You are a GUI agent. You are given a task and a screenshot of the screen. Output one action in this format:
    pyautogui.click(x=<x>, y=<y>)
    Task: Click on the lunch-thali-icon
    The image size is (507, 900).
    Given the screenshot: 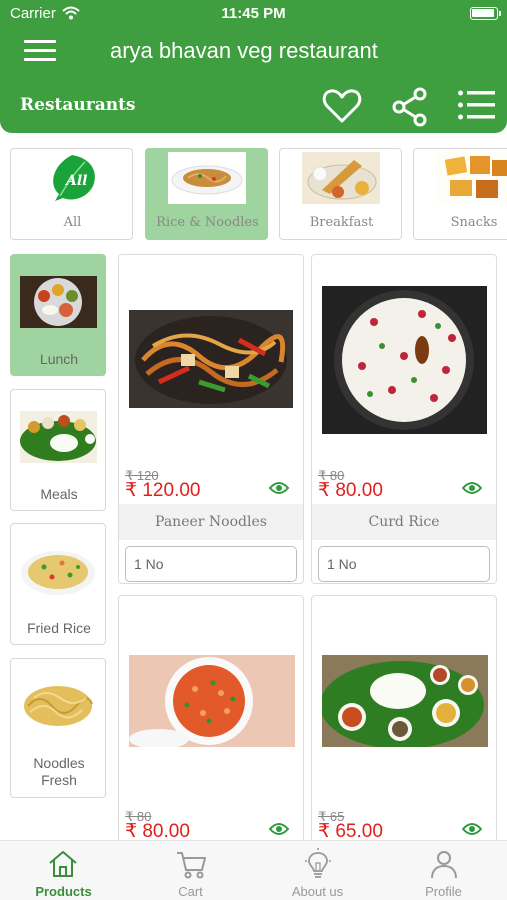 What is the action you would take?
    pyautogui.click(x=58, y=302)
    